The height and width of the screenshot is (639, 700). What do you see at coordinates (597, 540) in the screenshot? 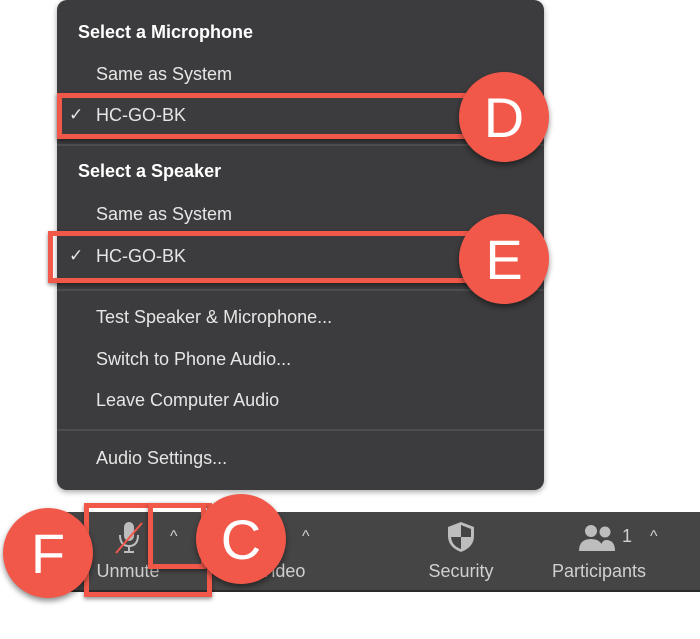
I see `participants-icon` at bounding box center [597, 540].